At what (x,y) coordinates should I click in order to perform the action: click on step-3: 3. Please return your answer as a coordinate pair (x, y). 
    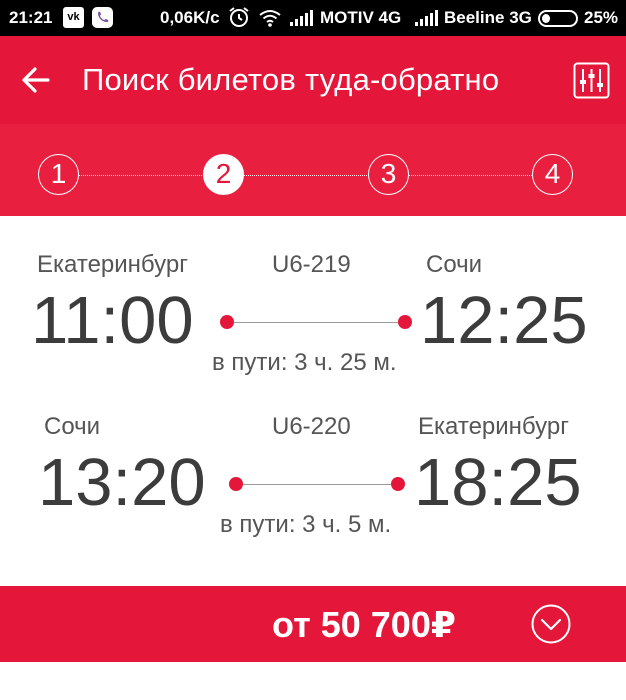
    Looking at the image, I should click on (388, 174).